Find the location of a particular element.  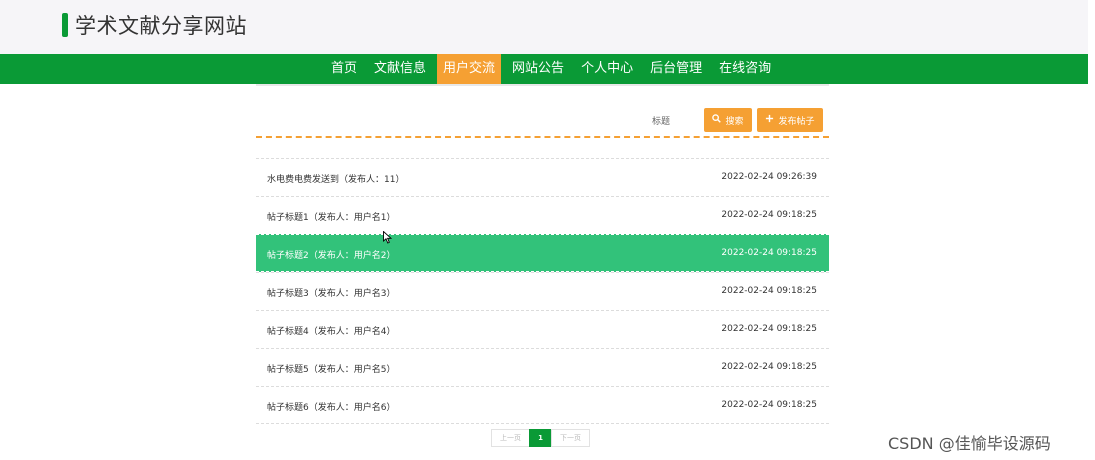

search-title-label: 标题 is located at coordinates (661, 122).